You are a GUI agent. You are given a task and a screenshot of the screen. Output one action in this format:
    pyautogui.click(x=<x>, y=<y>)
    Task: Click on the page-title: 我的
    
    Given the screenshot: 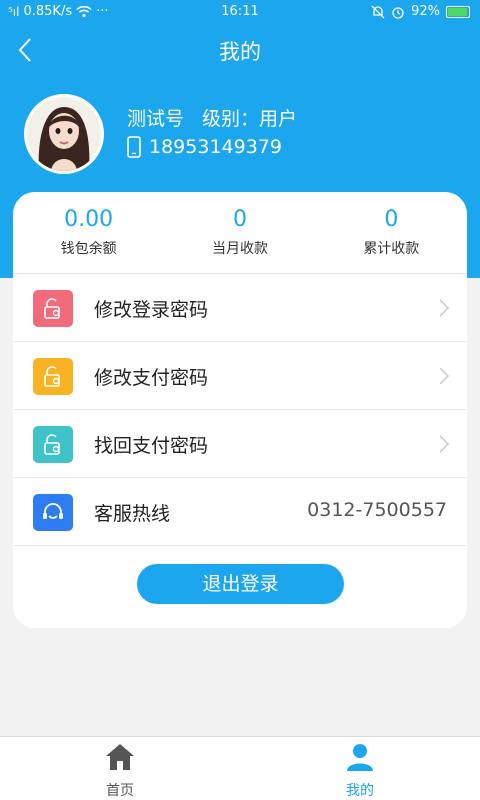 What is the action you would take?
    pyautogui.click(x=240, y=52)
    